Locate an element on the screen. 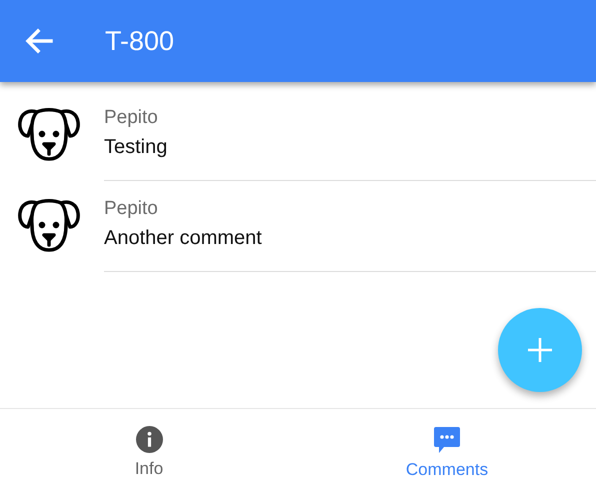  nav-tab: Info is located at coordinates (149, 450).